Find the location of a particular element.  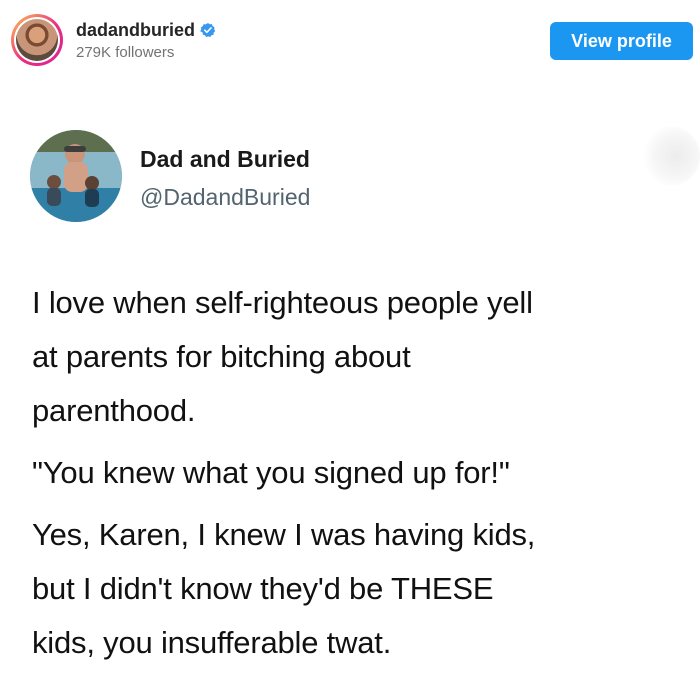

avatar-photo is located at coordinates (37, 40).